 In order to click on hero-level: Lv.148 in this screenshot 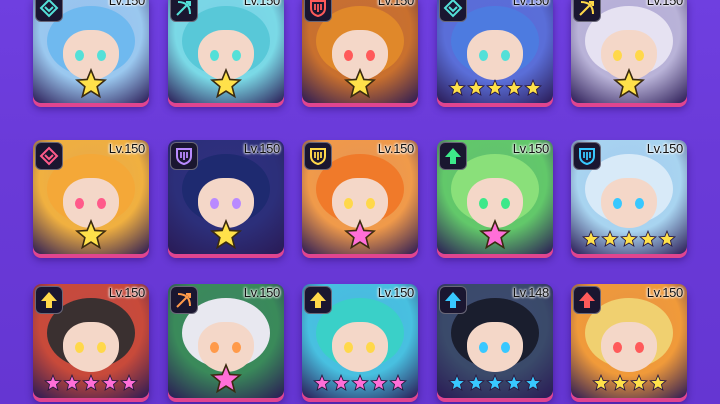, I will do `click(531, 292)`.